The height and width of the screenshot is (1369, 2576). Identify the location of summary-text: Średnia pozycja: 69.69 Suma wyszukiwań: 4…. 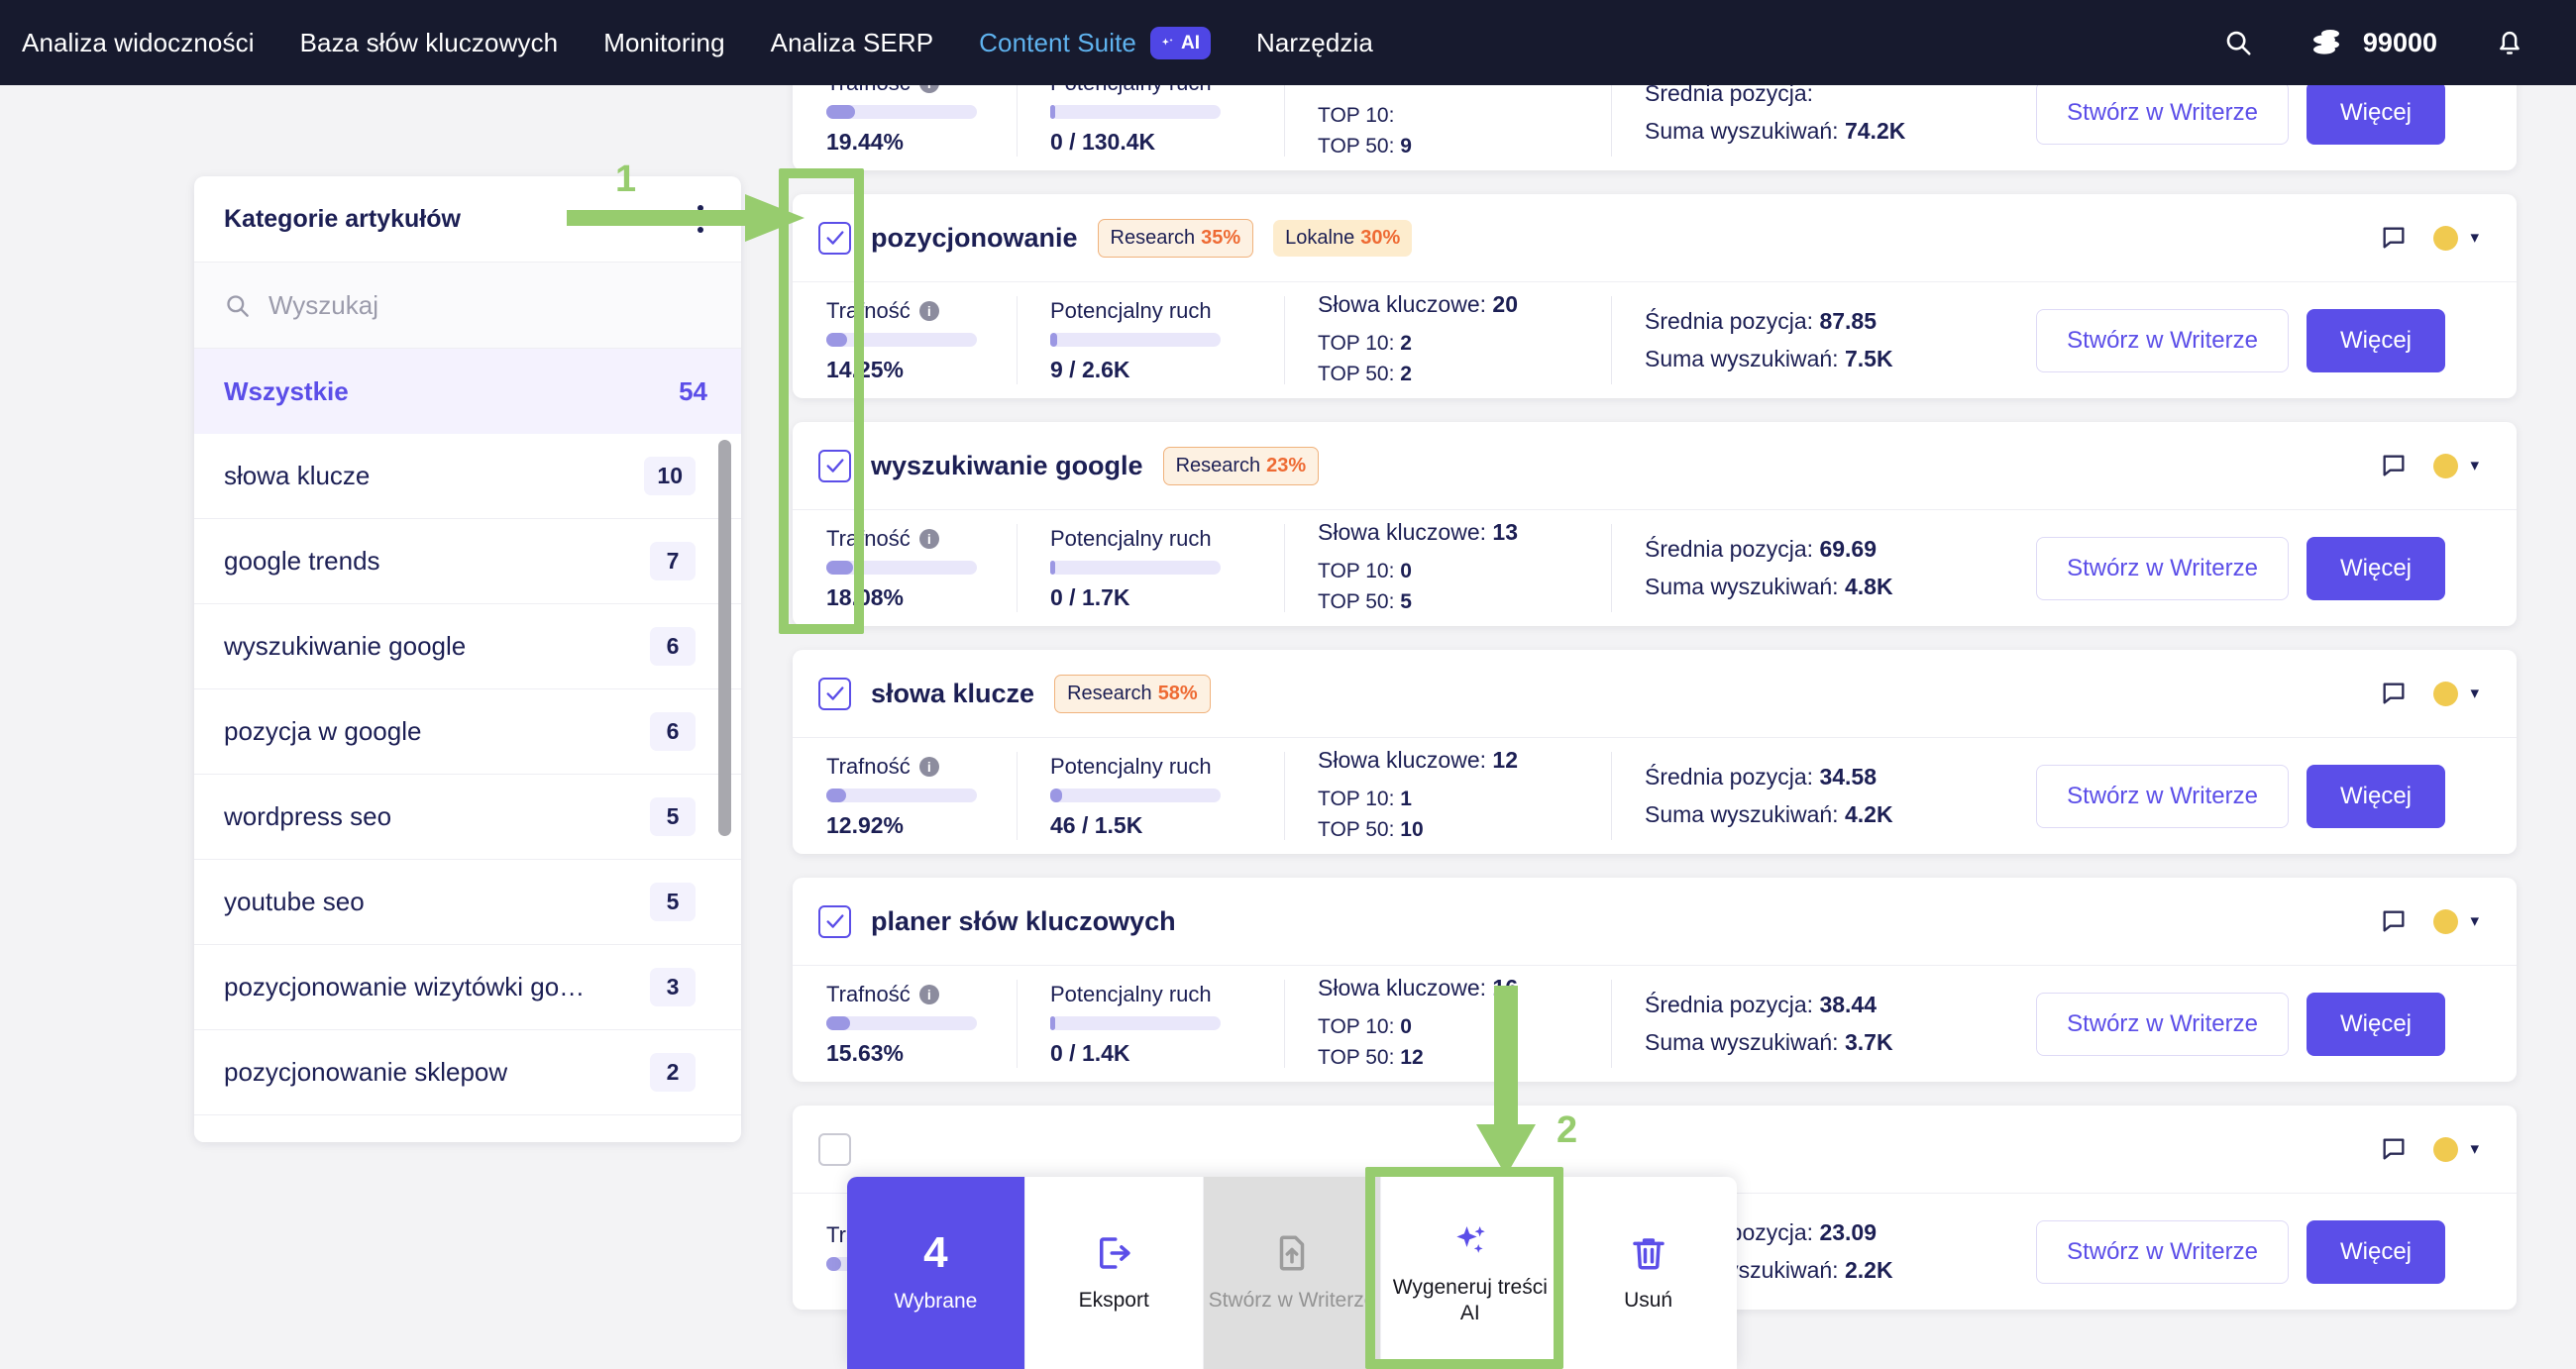
(1769, 568).